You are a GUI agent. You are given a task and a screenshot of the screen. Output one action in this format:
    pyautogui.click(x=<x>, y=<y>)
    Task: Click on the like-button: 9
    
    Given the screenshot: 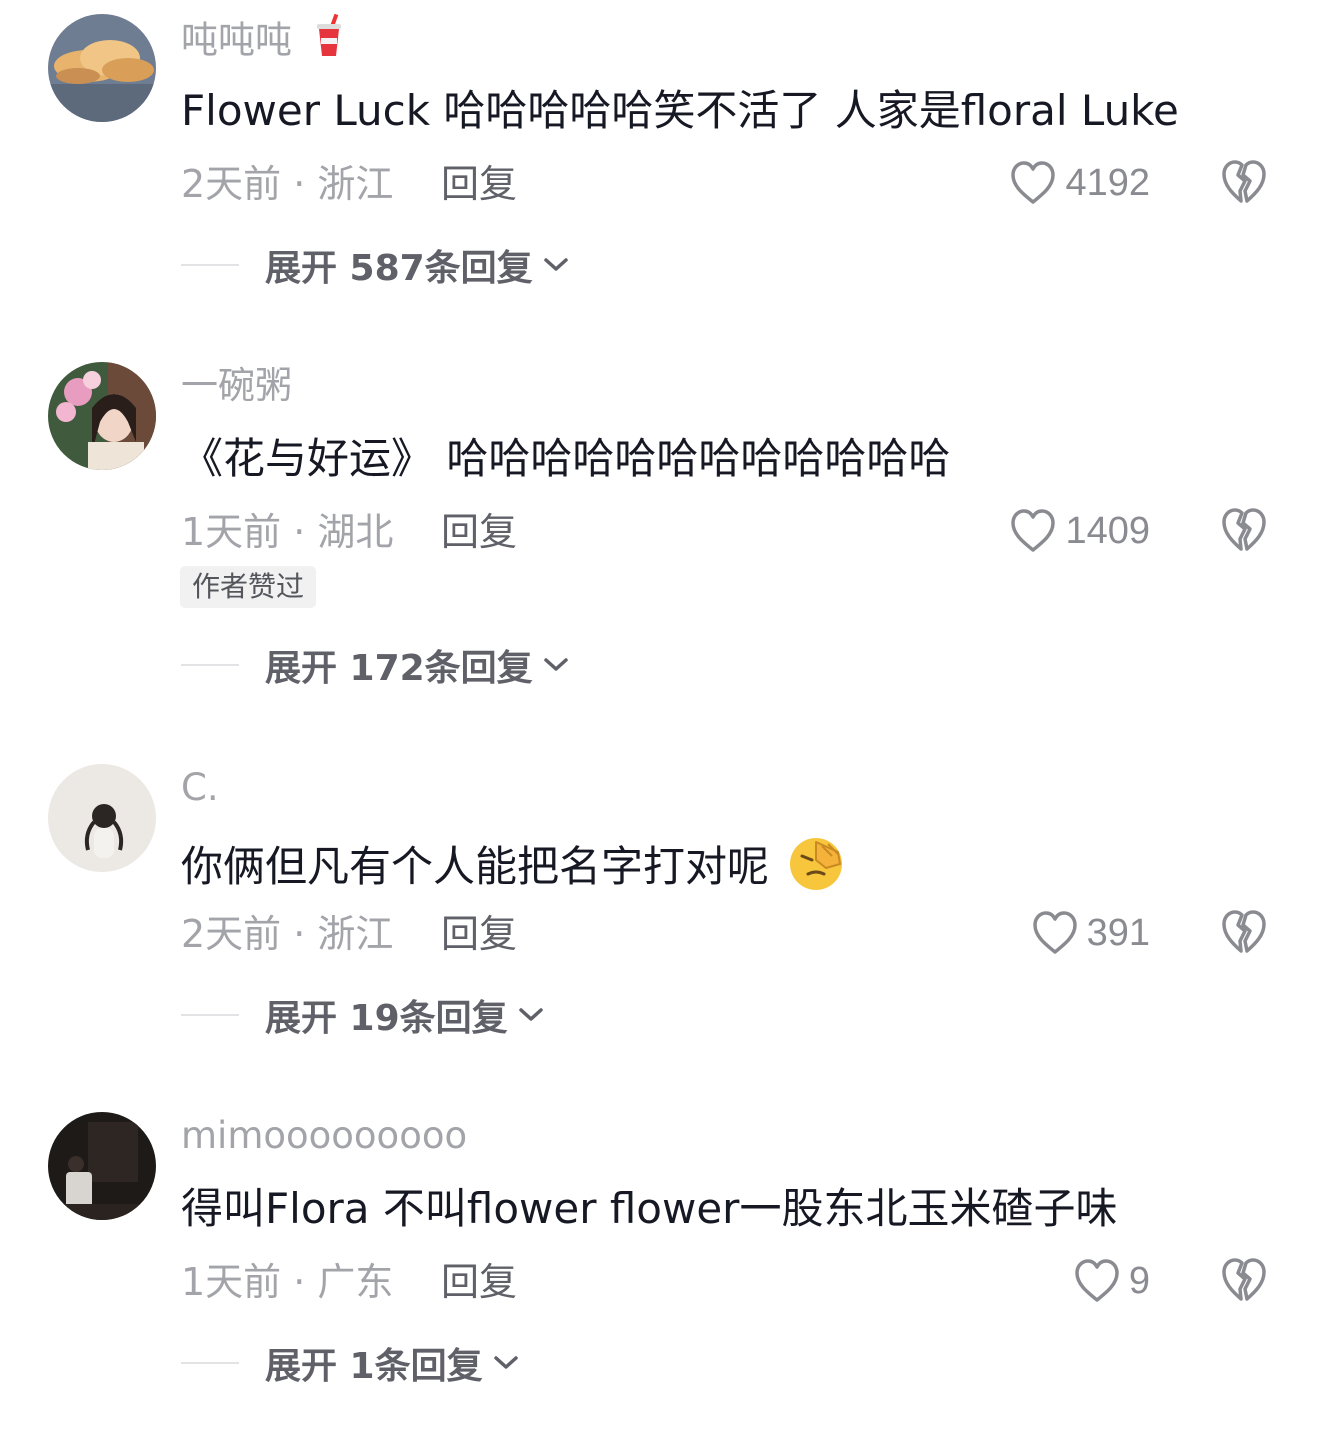 What is the action you would take?
    pyautogui.click(x=1111, y=1281)
    